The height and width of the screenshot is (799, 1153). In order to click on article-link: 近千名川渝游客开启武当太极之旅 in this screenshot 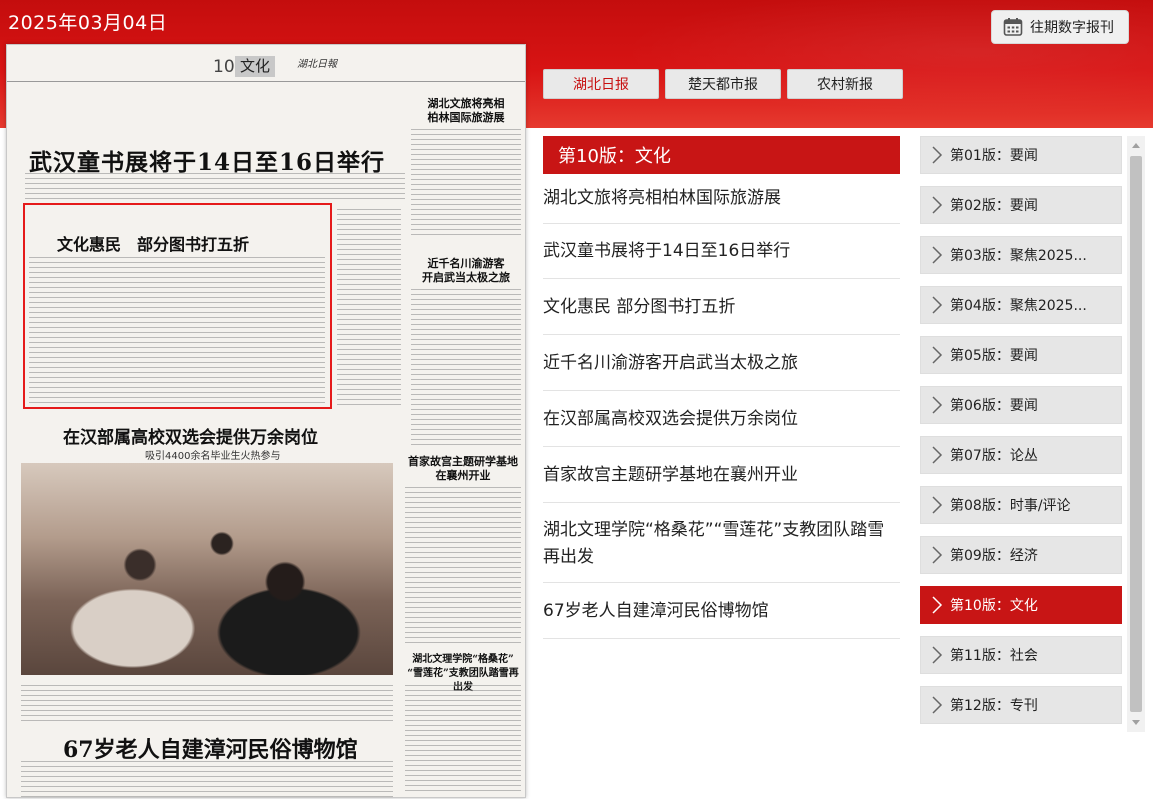, I will do `click(721, 363)`.